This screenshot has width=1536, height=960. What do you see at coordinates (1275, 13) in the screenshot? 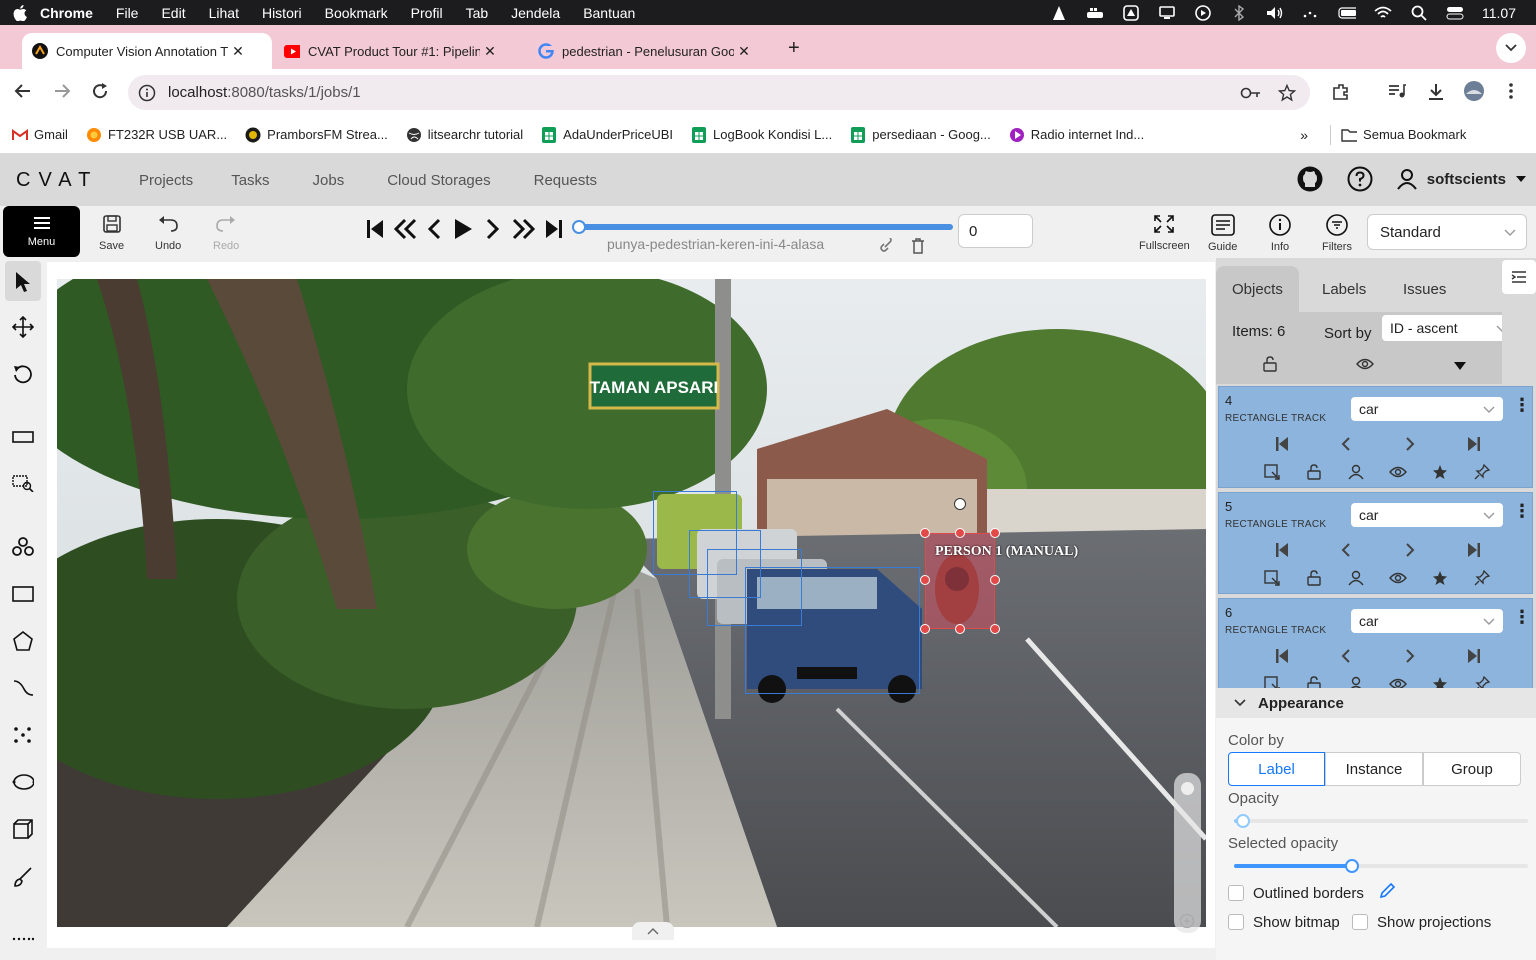
I see `volume-icon` at bounding box center [1275, 13].